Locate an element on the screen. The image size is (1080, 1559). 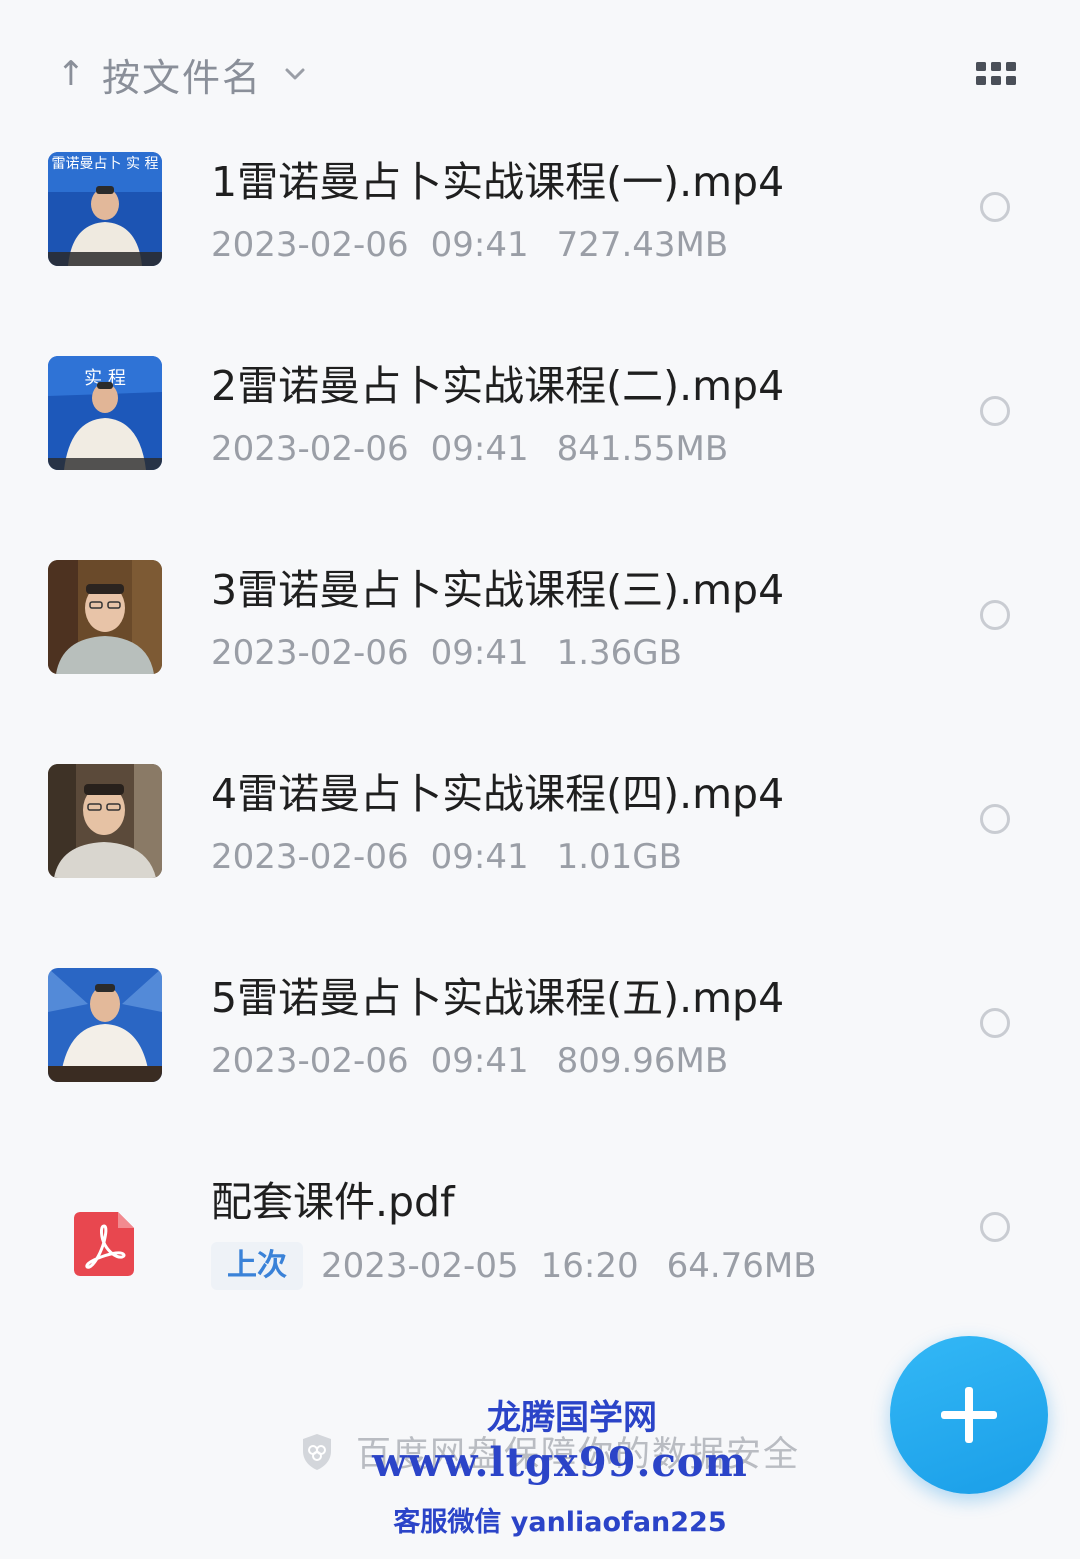
grid-view-icon is located at coordinates (996, 74).